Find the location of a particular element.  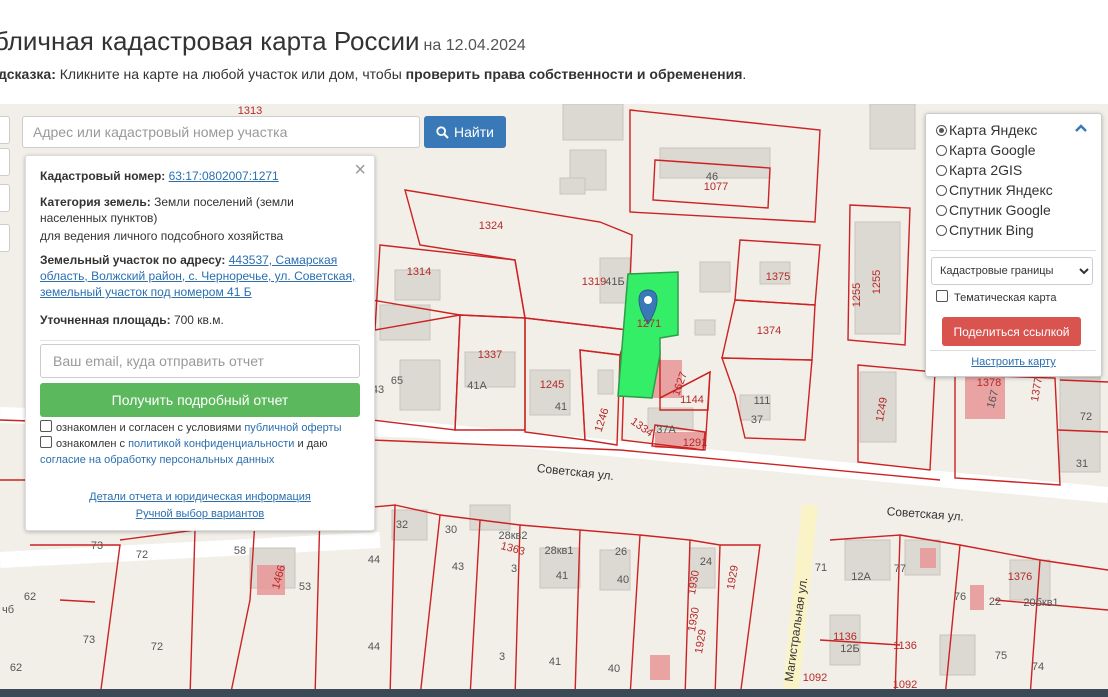

layers-divider is located at coordinates (1013, 250).